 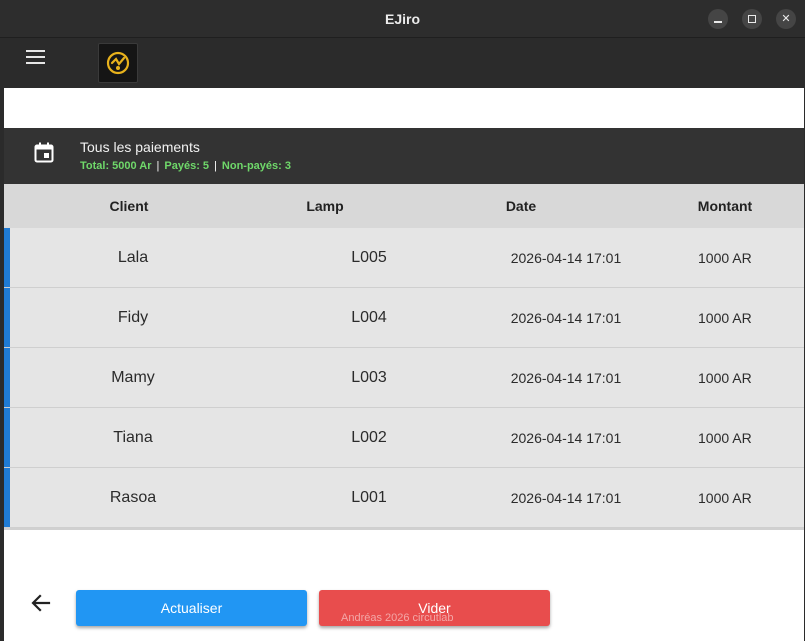 I want to click on unpaid-count: Non-payés: 3, so click(x=256, y=166).